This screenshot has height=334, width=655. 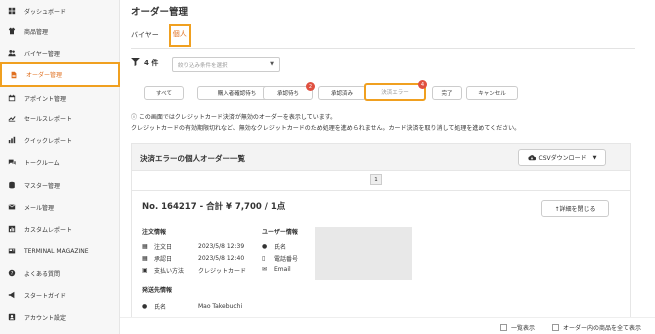 I want to click on subtab-individual: 個人, so click(x=179, y=35).